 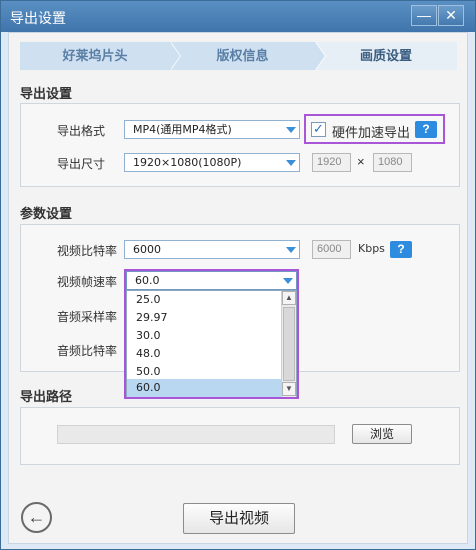 I want to click on arrow-left-icon: ←, so click(x=36, y=517).